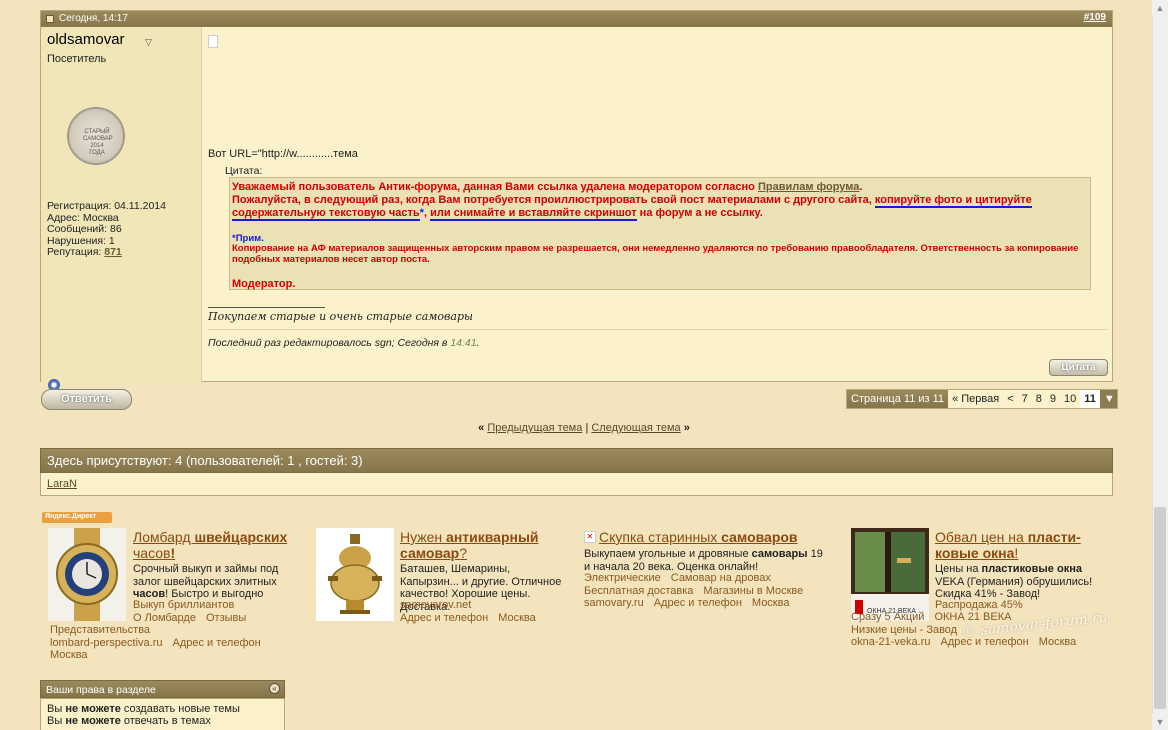 The image size is (1168, 730). Describe the element at coordinates (264, 284) in the screenshot. I see `quote-moderator-sign: Модератор.` at that location.